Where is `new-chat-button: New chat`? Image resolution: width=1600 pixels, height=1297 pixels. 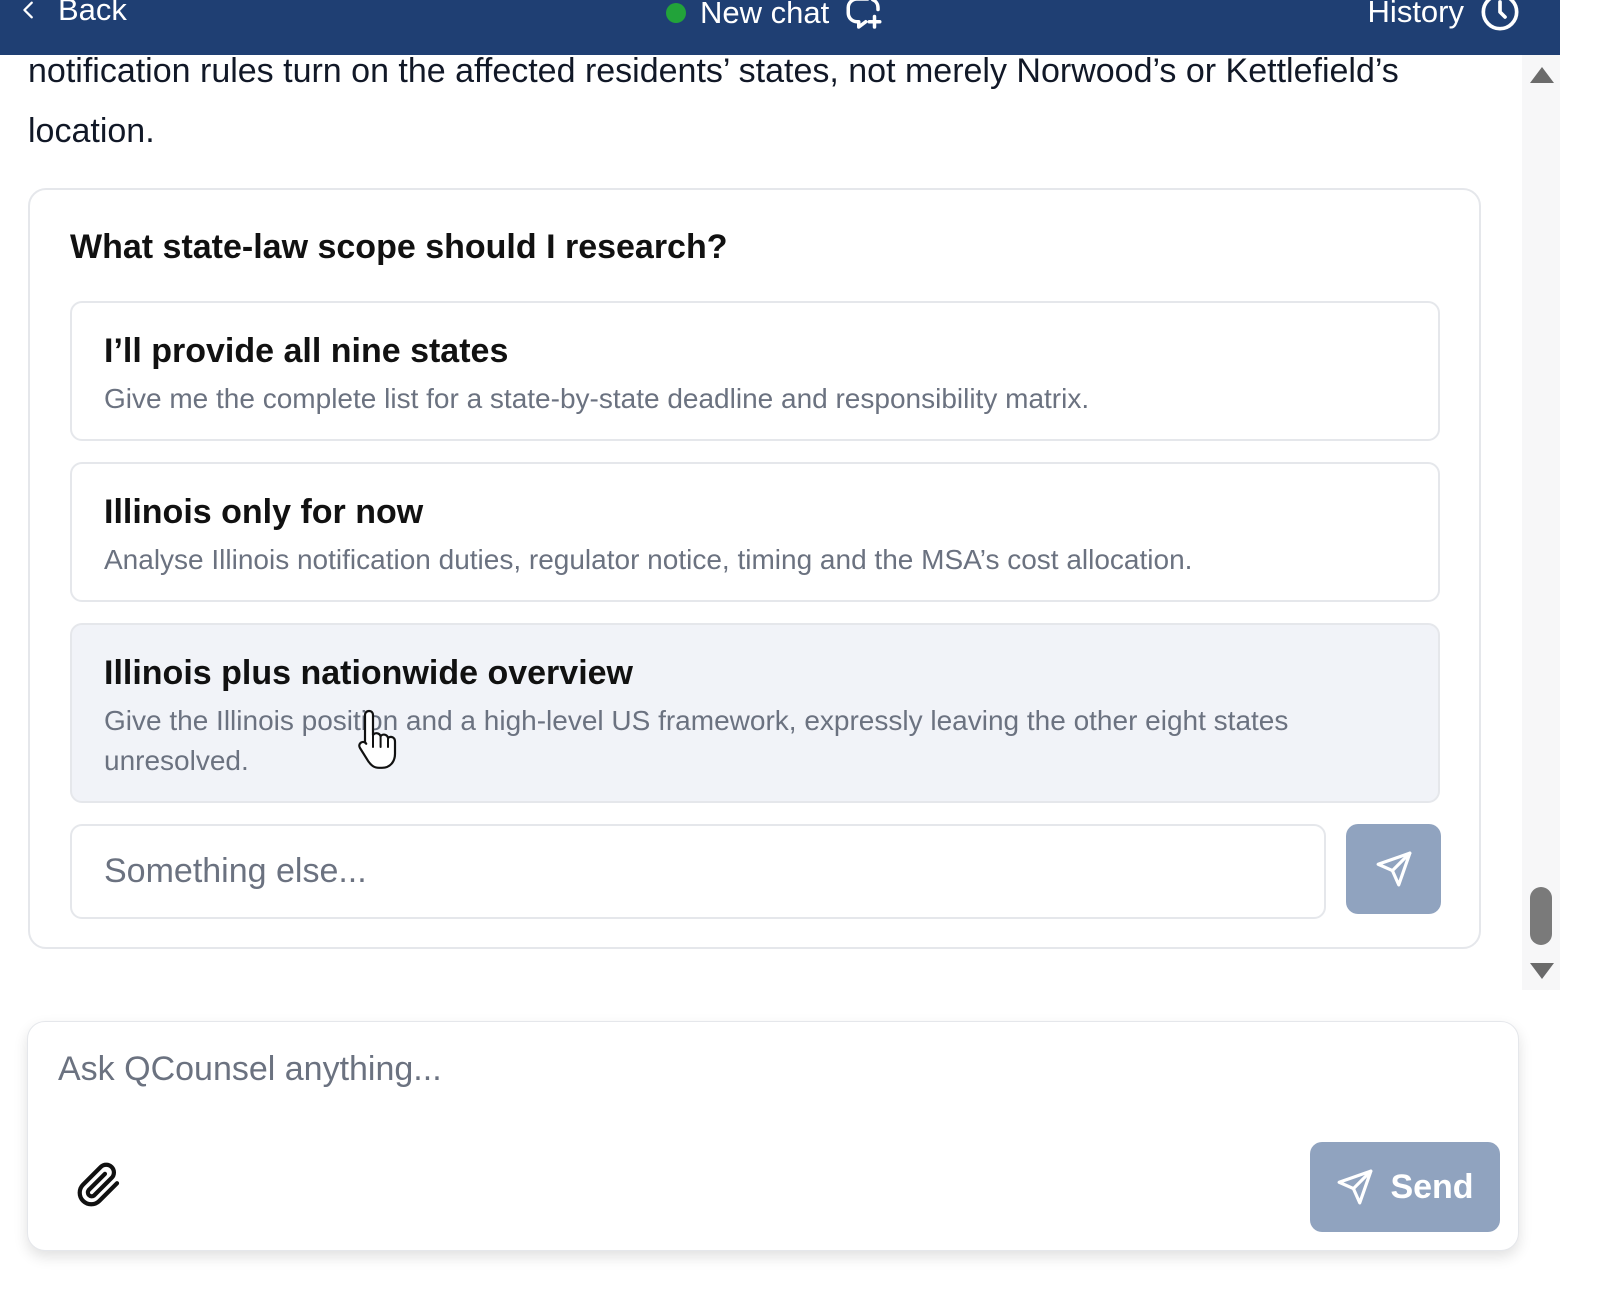
new-chat-button: New chat is located at coordinates (775, 17).